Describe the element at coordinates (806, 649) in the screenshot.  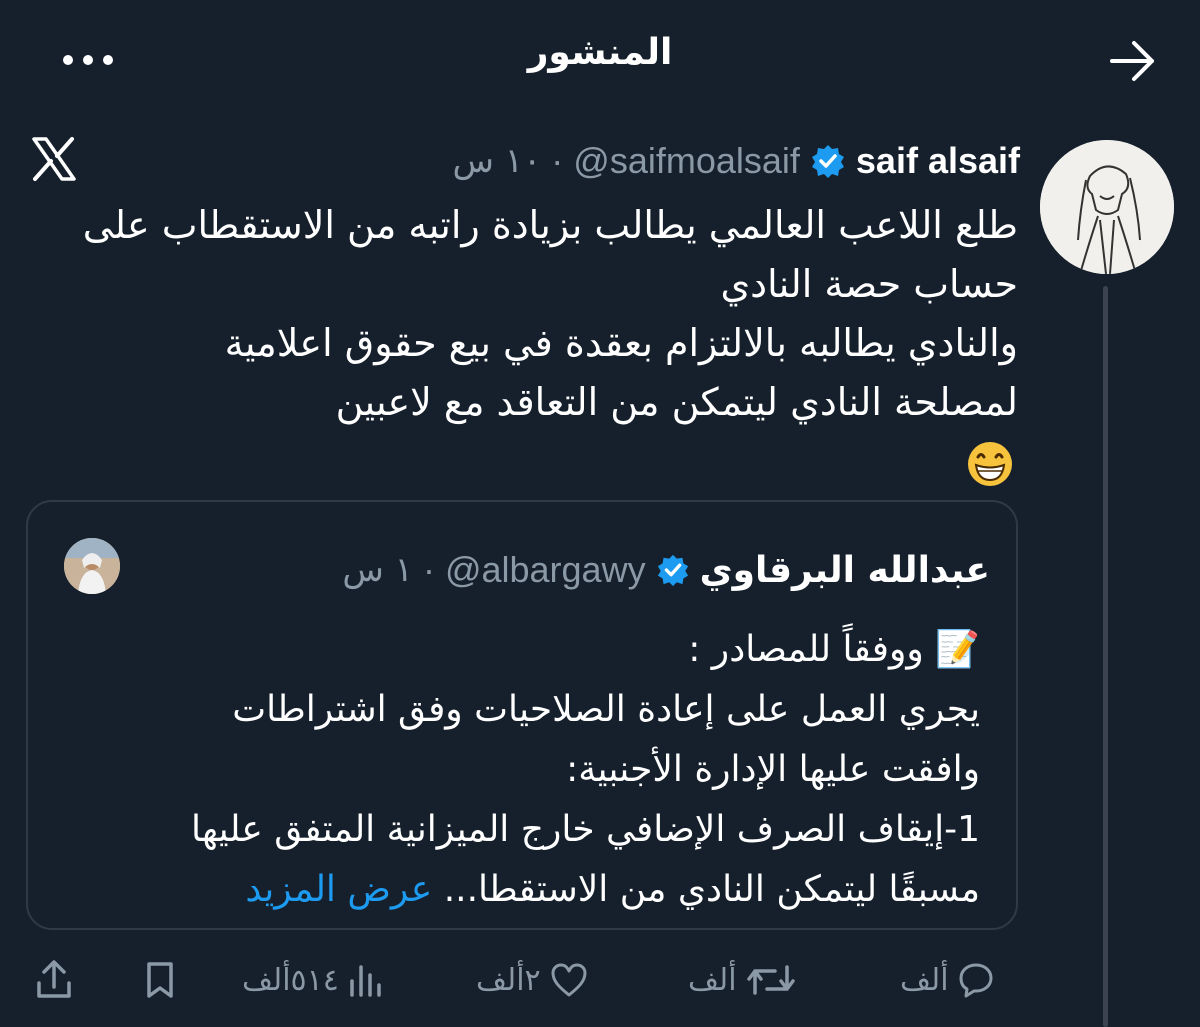
I see `quoted-text-first: ووفقاً للمصادر :` at that location.